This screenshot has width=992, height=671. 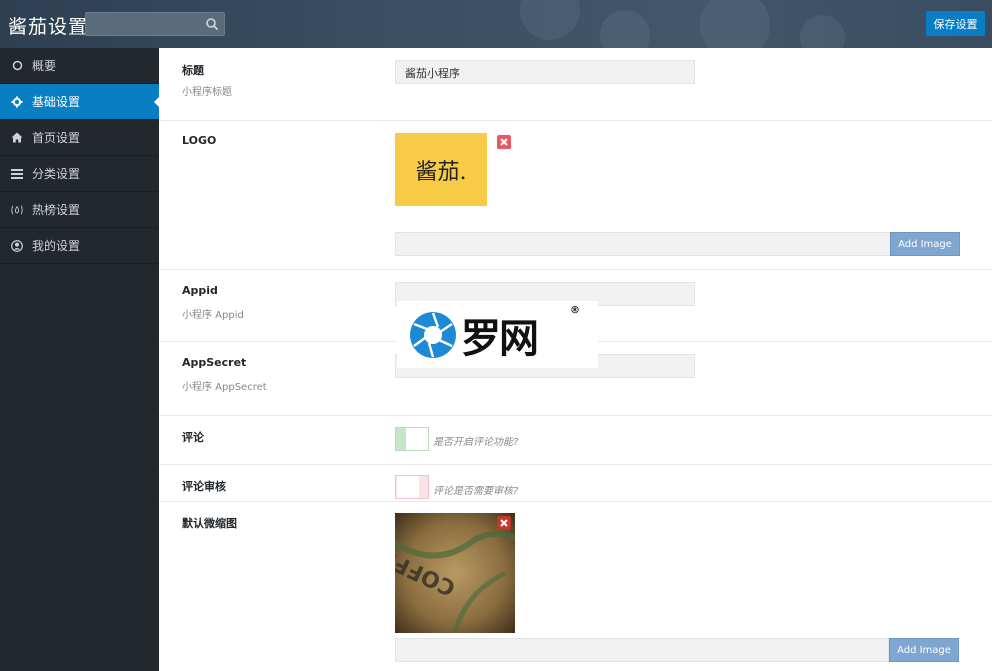 What do you see at coordinates (79, 66) in the screenshot?
I see `sidebar-item-overview: 概要` at bounding box center [79, 66].